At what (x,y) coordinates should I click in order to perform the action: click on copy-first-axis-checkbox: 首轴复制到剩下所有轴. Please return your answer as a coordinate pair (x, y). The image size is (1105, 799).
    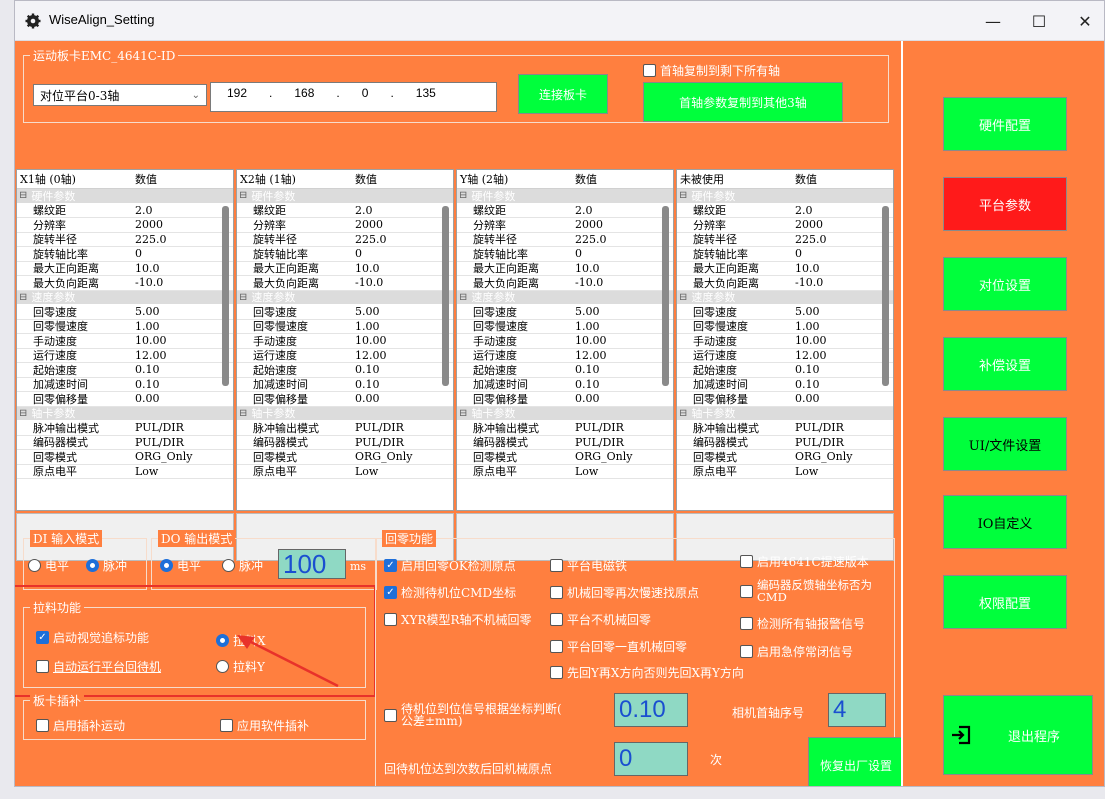
    Looking at the image, I should click on (711, 70).